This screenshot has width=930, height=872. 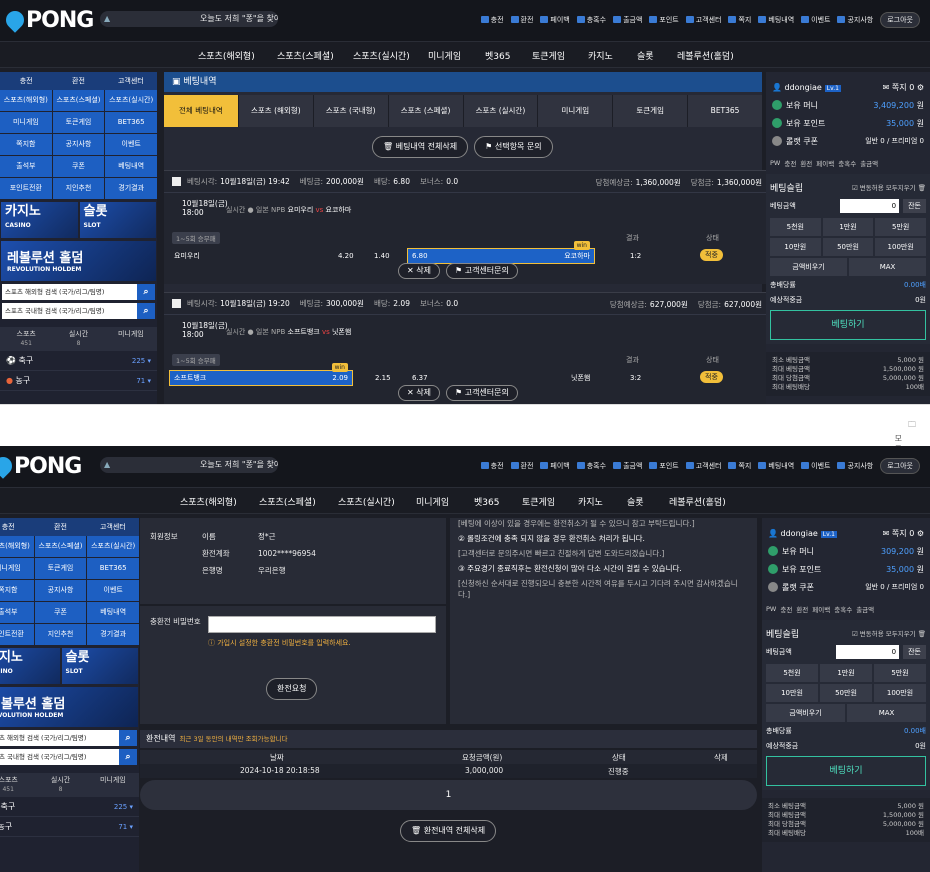 What do you see at coordinates (555, 466) in the screenshot?
I see `top-link-payback: 페이백` at bounding box center [555, 466].